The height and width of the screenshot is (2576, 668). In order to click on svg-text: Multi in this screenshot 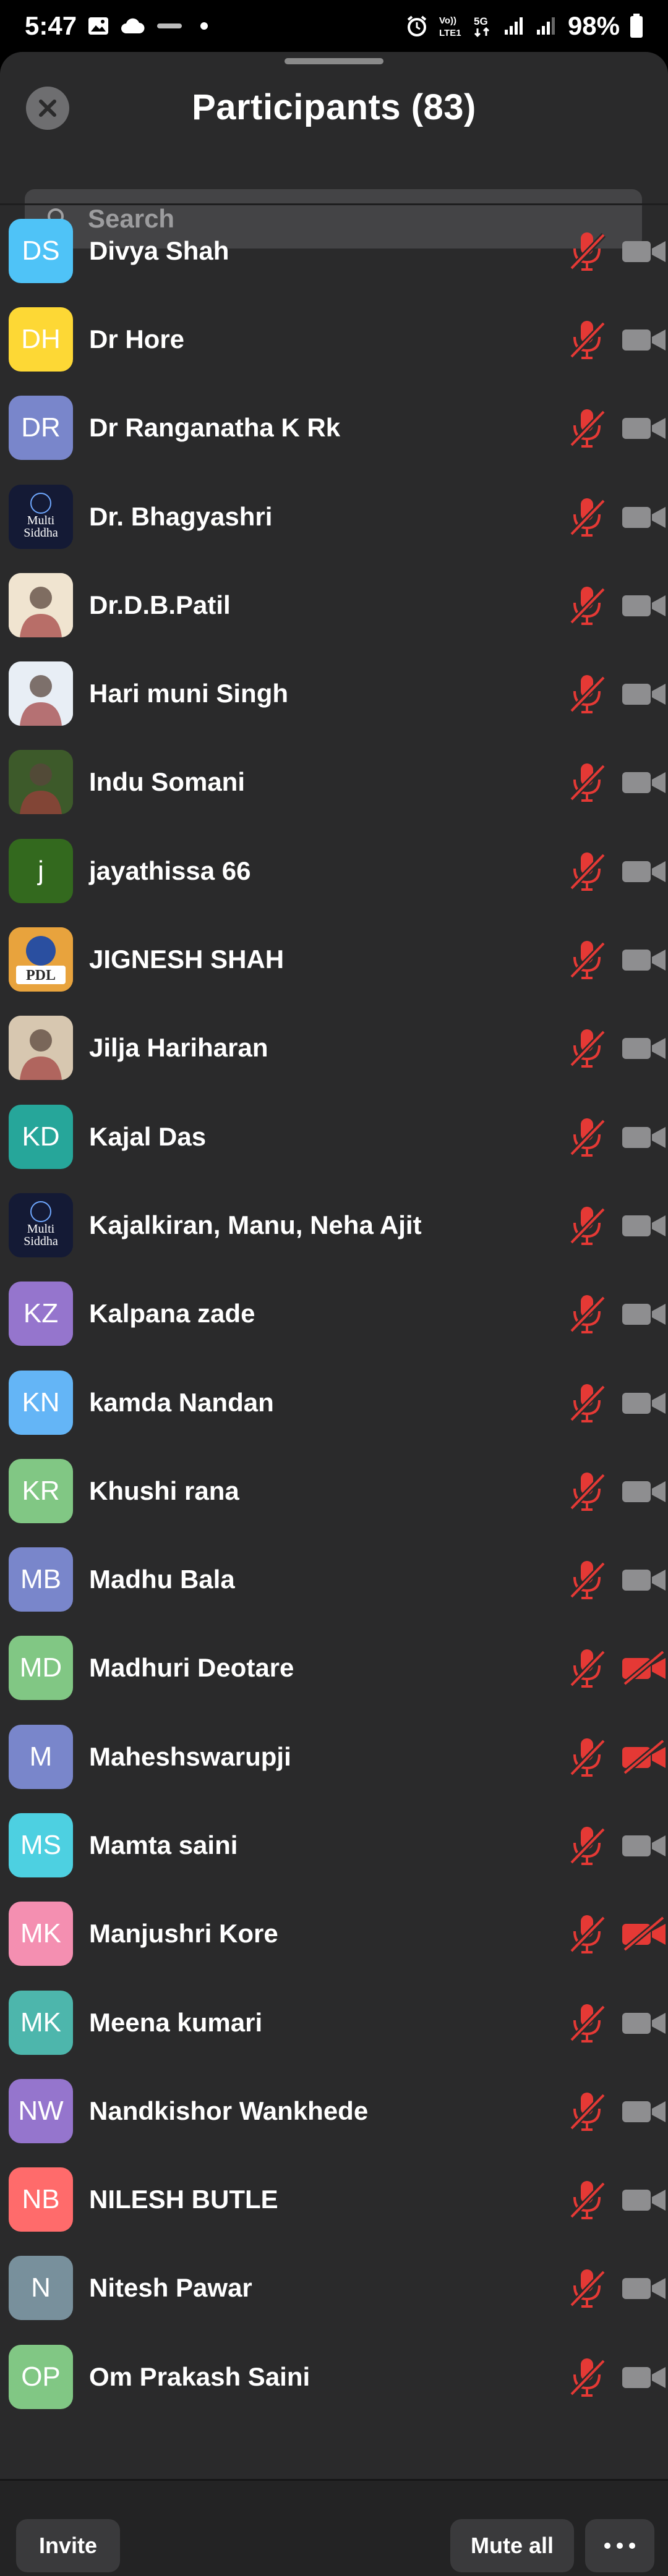, I will do `click(41, 1229)`.